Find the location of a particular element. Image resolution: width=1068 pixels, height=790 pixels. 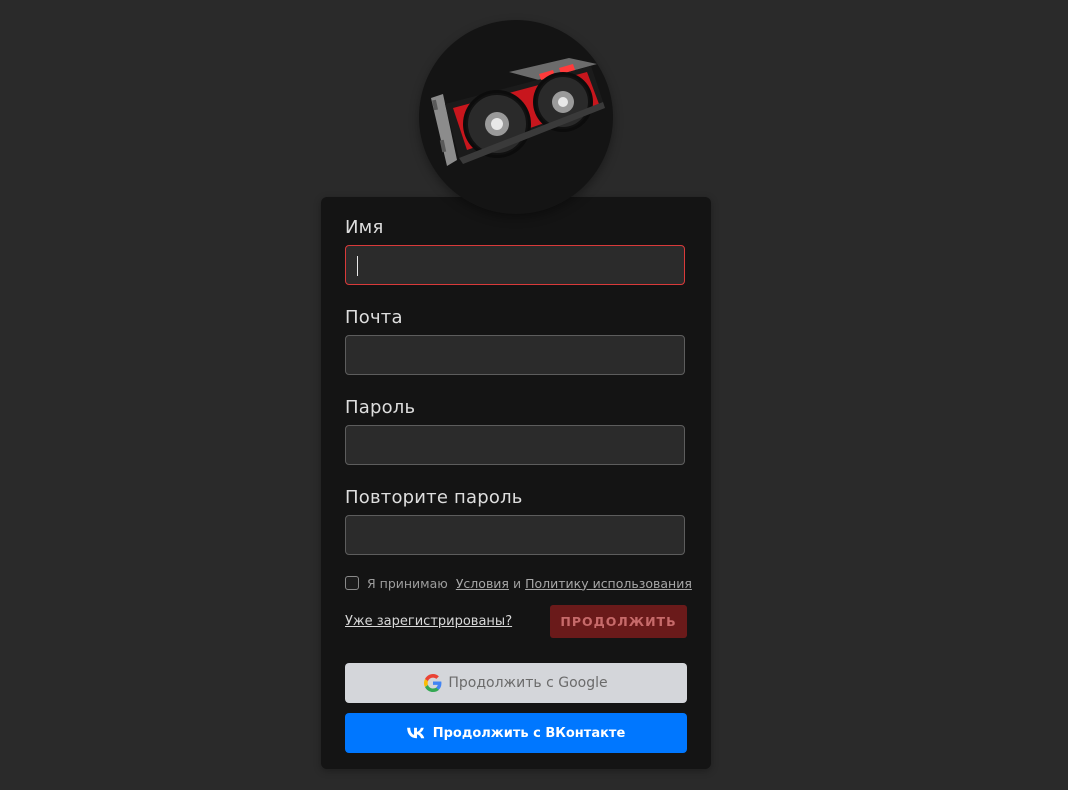

already-registered-link: Уже зарегистрированы? is located at coordinates (428, 621).